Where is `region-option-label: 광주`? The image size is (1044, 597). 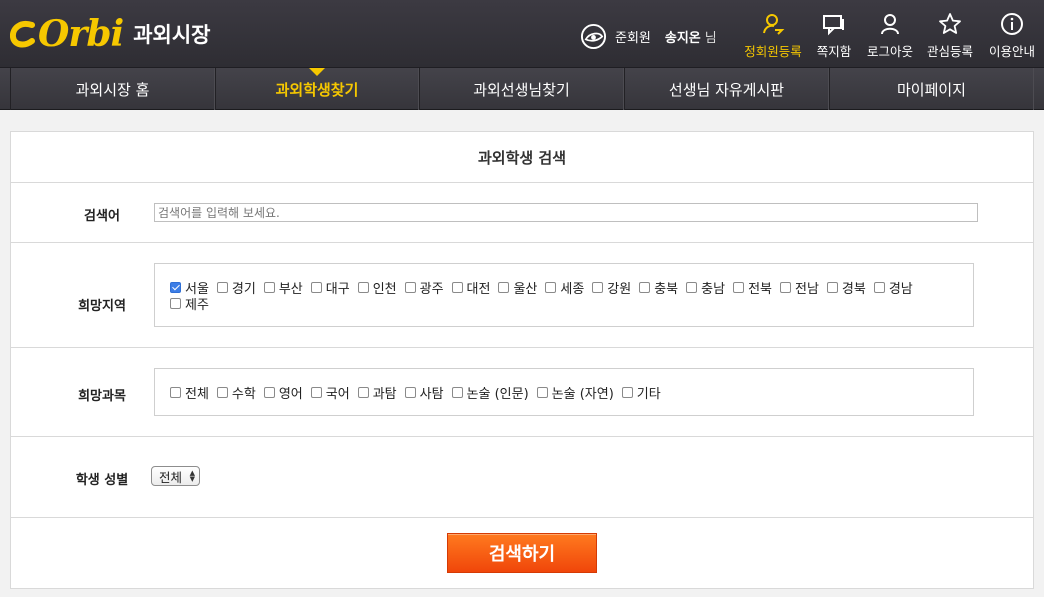 region-option-label: 광주 is located at coordinates (431, 289).